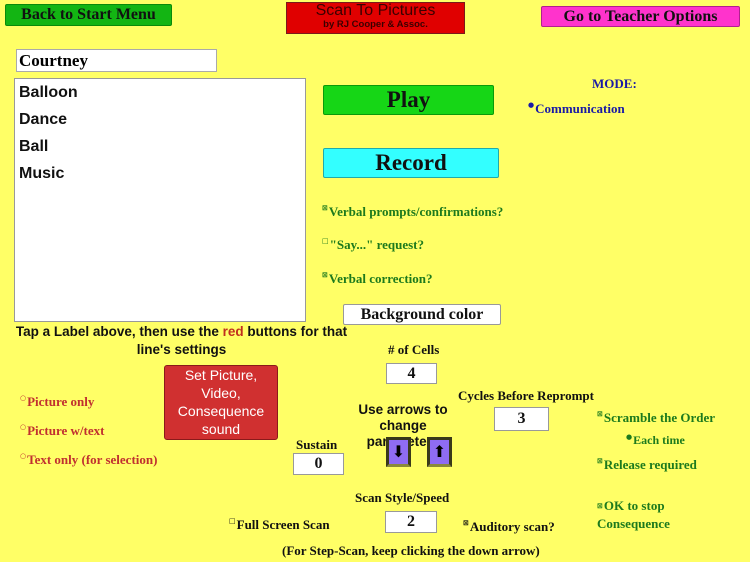 The height and width of the screenshot is (562, 750). Describe the element at coordinates (88, 15) in the screenshot. I see `back-to-start-menu-button: Back to Start Menu` at that location.